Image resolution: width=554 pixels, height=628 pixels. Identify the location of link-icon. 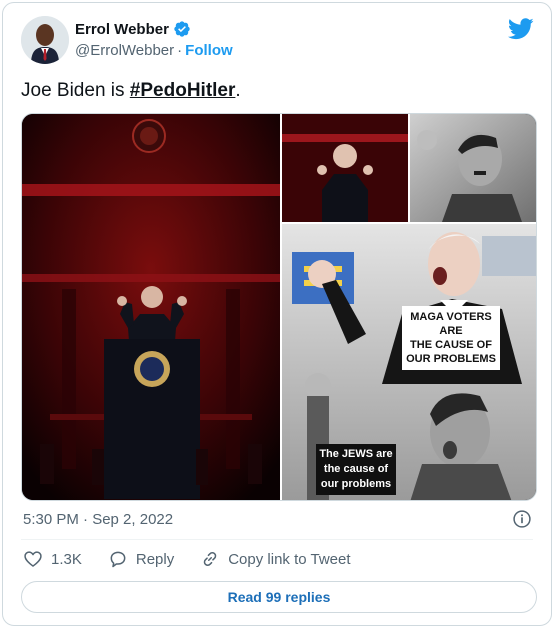
(210, 559).